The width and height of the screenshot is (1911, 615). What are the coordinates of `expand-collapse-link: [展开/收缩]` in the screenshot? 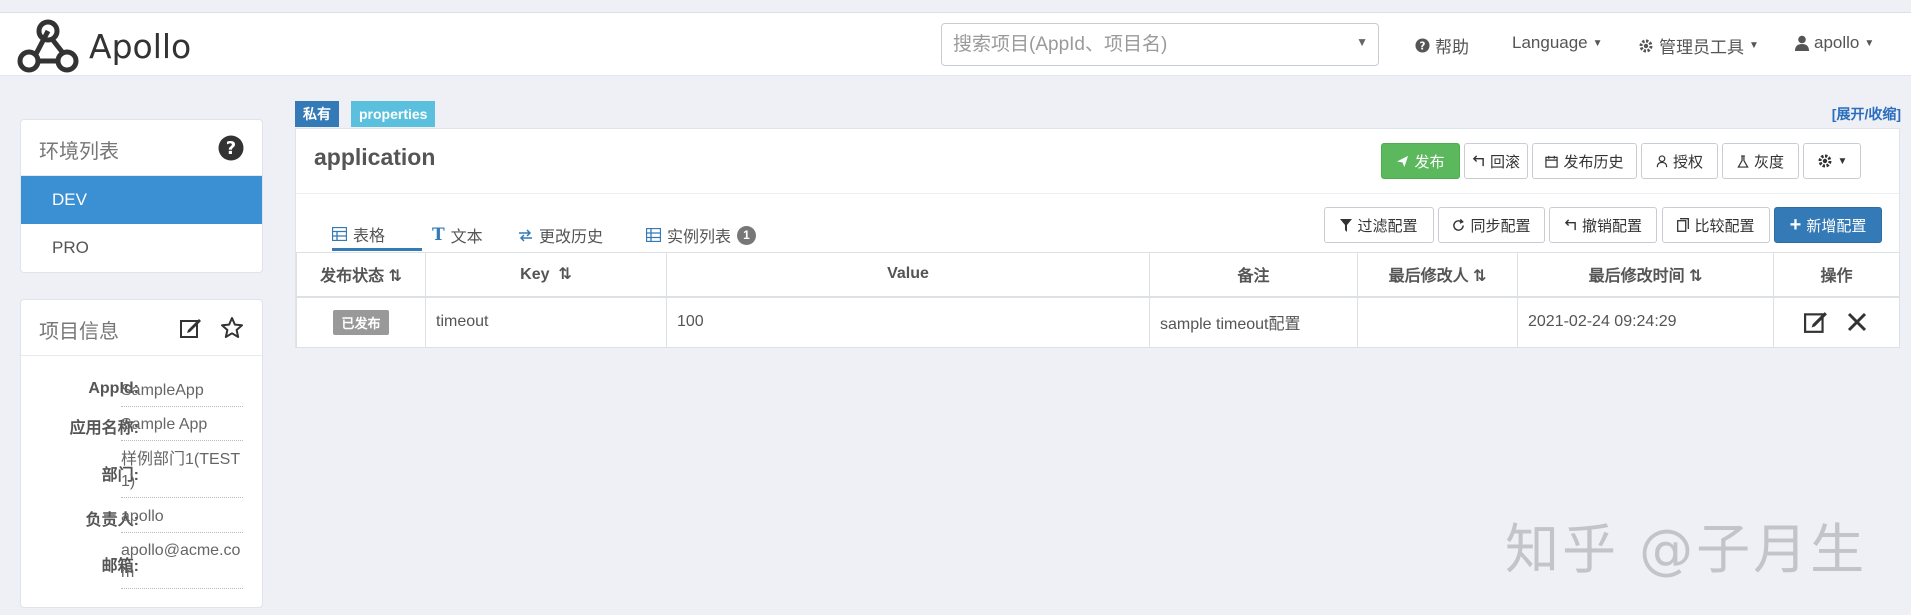 It's located at (1866, 114).